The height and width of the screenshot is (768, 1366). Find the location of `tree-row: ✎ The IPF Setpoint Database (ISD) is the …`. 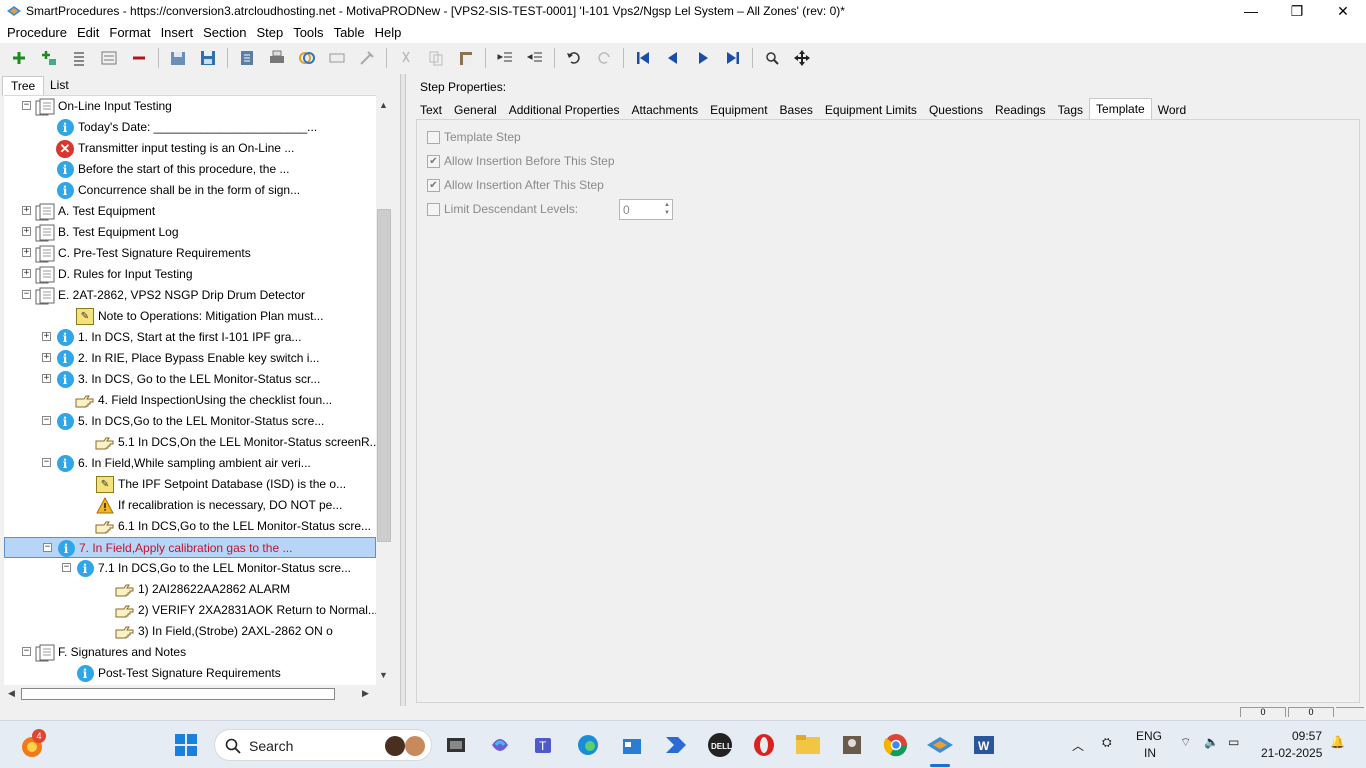

tree-row: ✎ The IPF Setpoint Database (ISD) is the … is located at coordinates (190, 484).